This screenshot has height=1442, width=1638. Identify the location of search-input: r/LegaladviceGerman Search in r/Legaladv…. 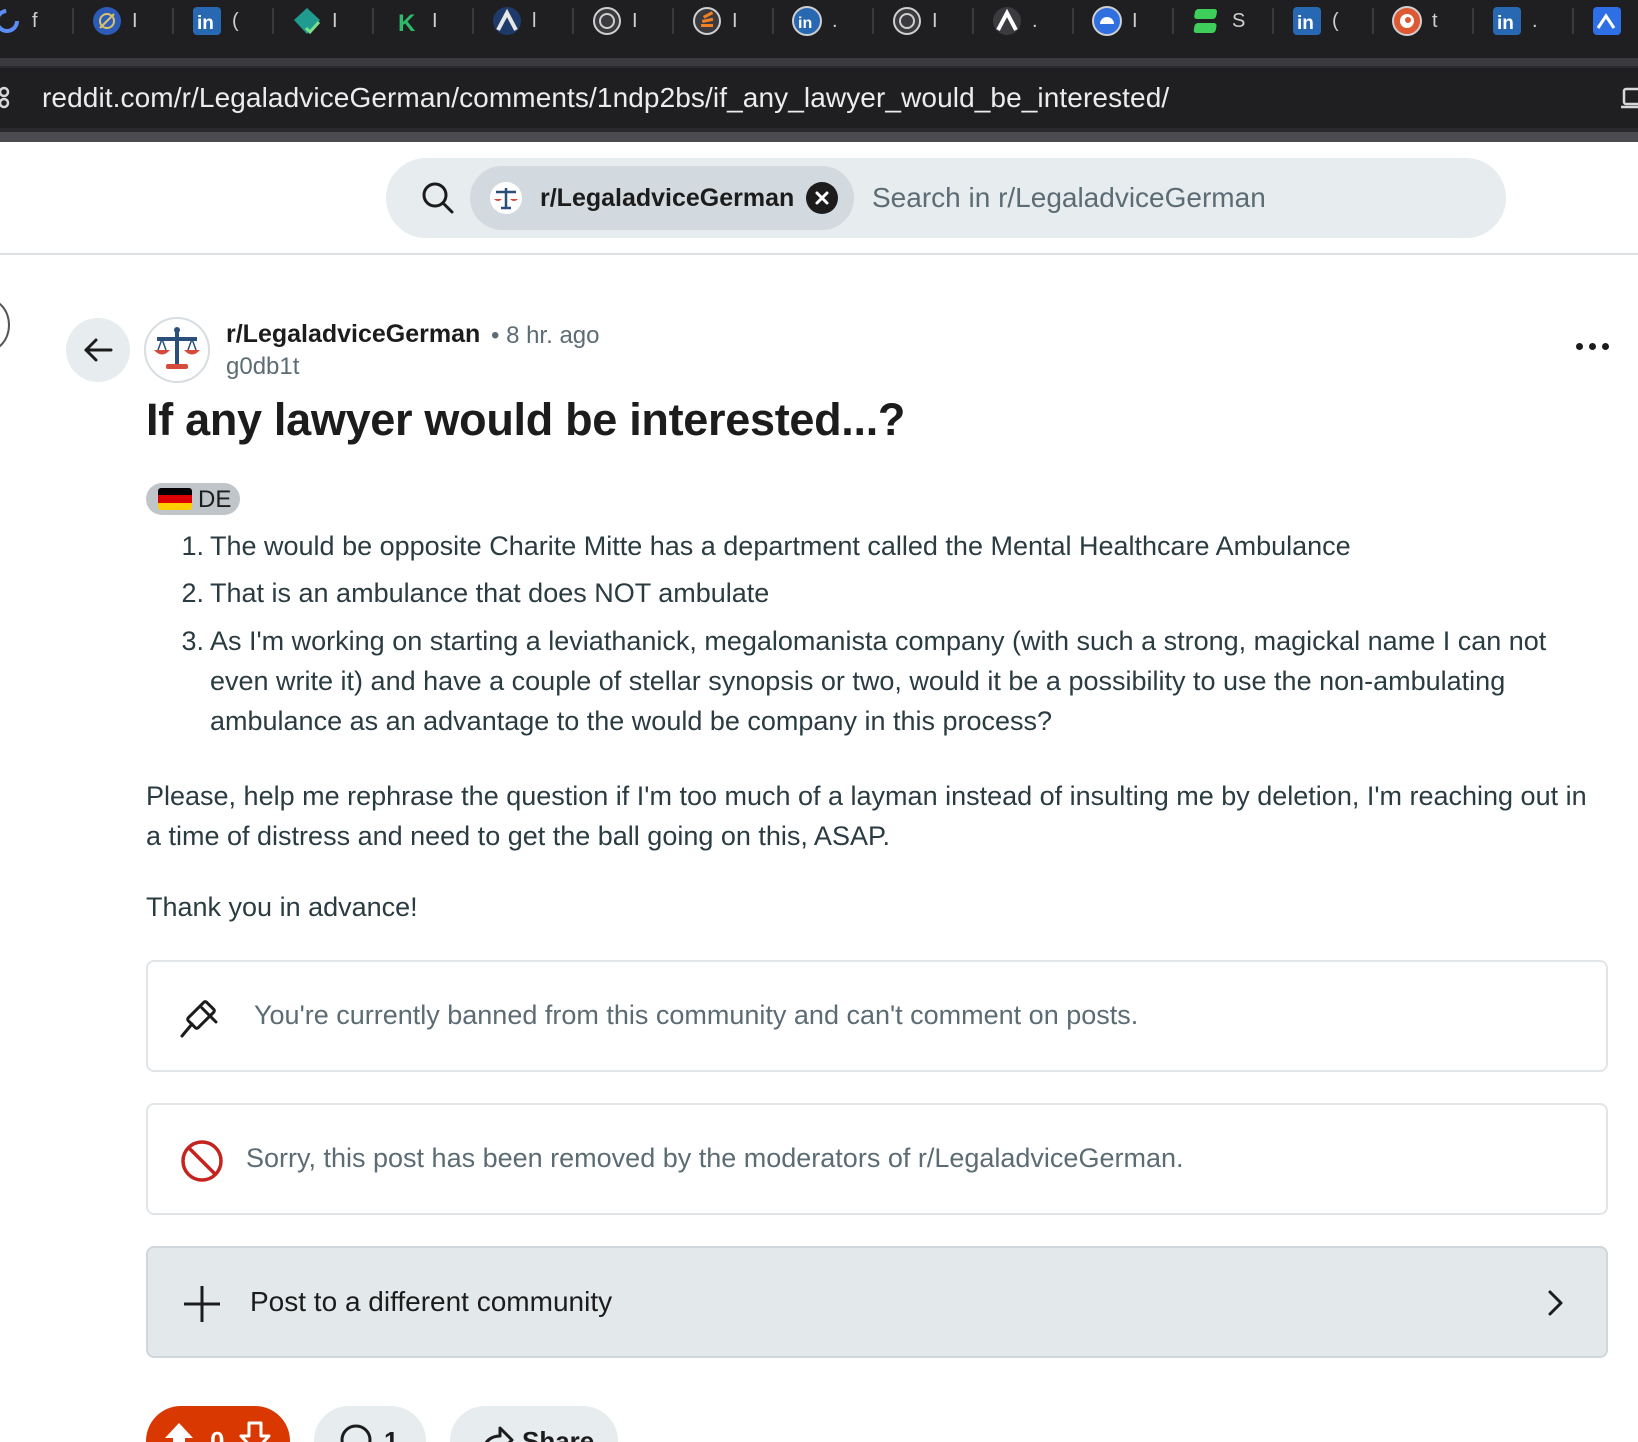
(946, 198).